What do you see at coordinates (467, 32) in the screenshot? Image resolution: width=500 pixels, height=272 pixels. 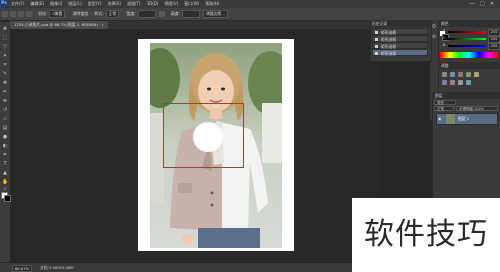 I see `red-slider` at bounding box center [467, 32].